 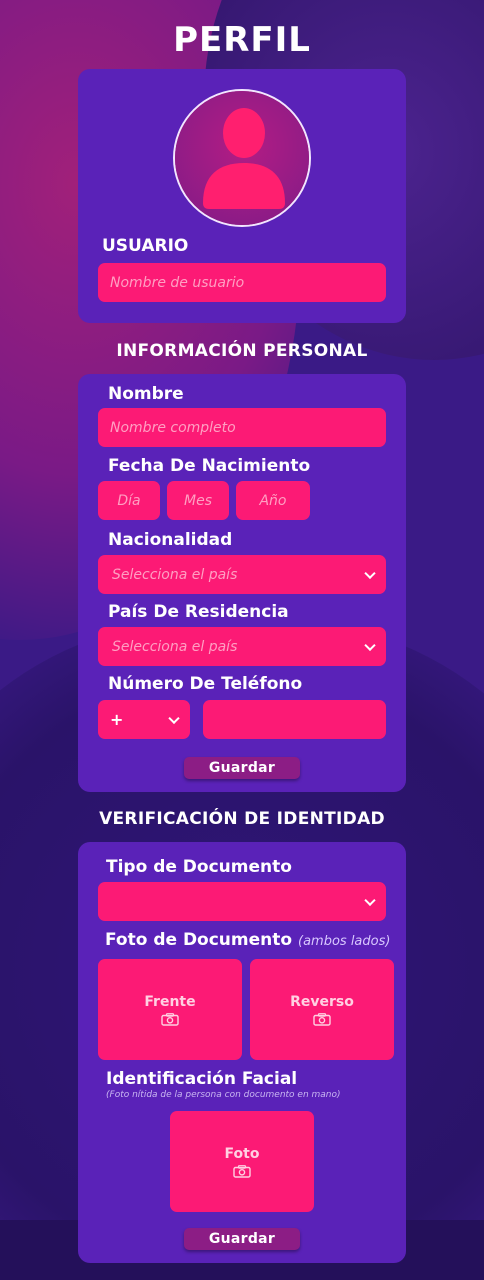 What do you see at coordinates (175, 574) in the screenshot?
I see `nationality-placeholder: Selecciona el país` at bounding box center [175, 574].